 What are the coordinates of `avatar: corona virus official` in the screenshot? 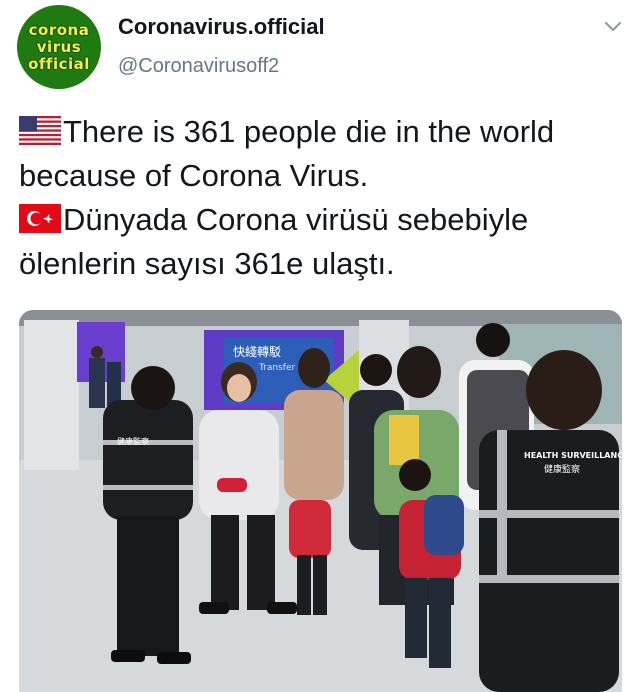 It's located at (59, 47).